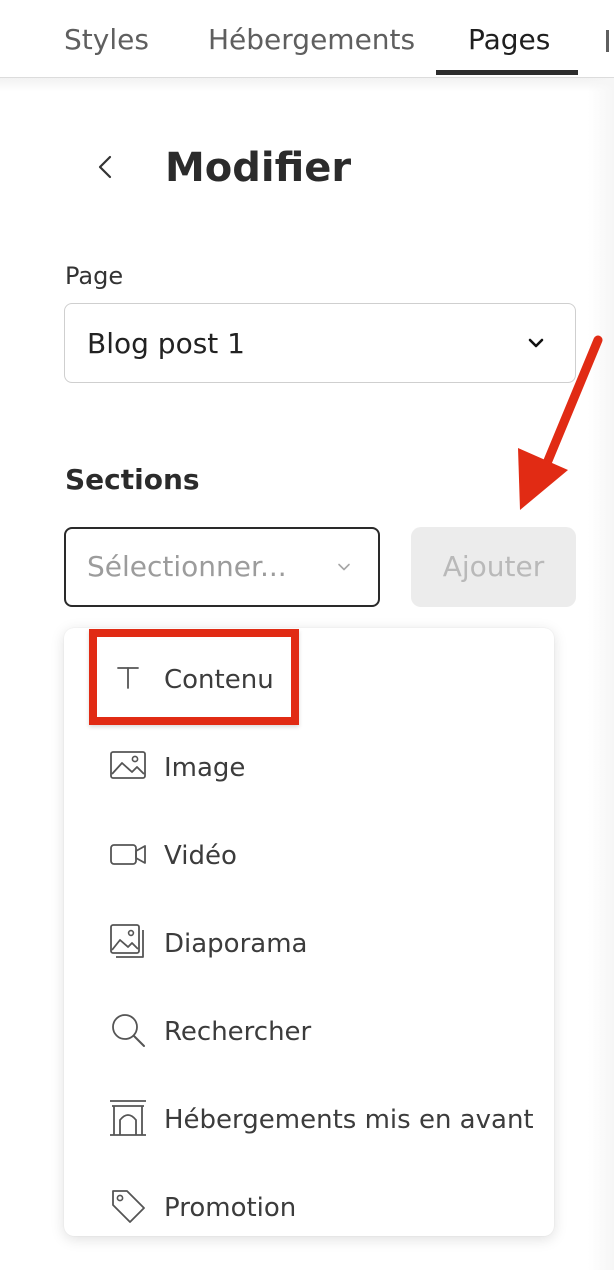 The height and width of the screenshot is (1270, 614). I want to click on menu-item-image: Image, so click(309, 764).